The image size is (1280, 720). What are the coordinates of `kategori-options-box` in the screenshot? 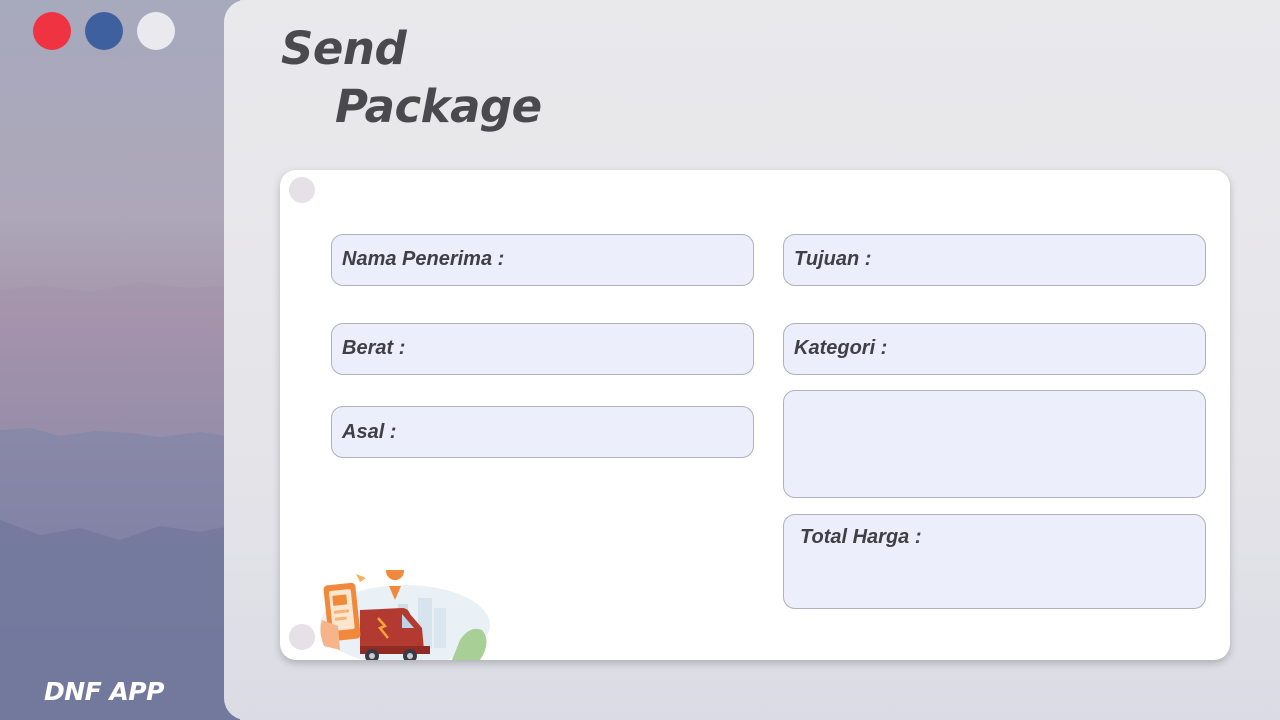 It's located at (994, 444).